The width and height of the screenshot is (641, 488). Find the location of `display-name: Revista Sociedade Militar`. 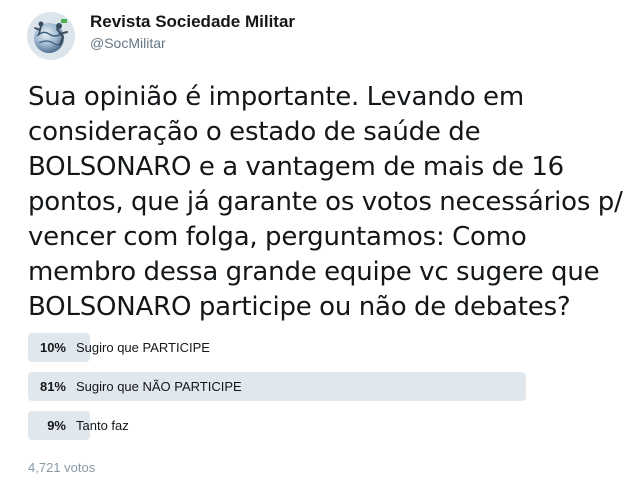

display-name: Revista Sociedade Militar is located at coordinates (192, 22).